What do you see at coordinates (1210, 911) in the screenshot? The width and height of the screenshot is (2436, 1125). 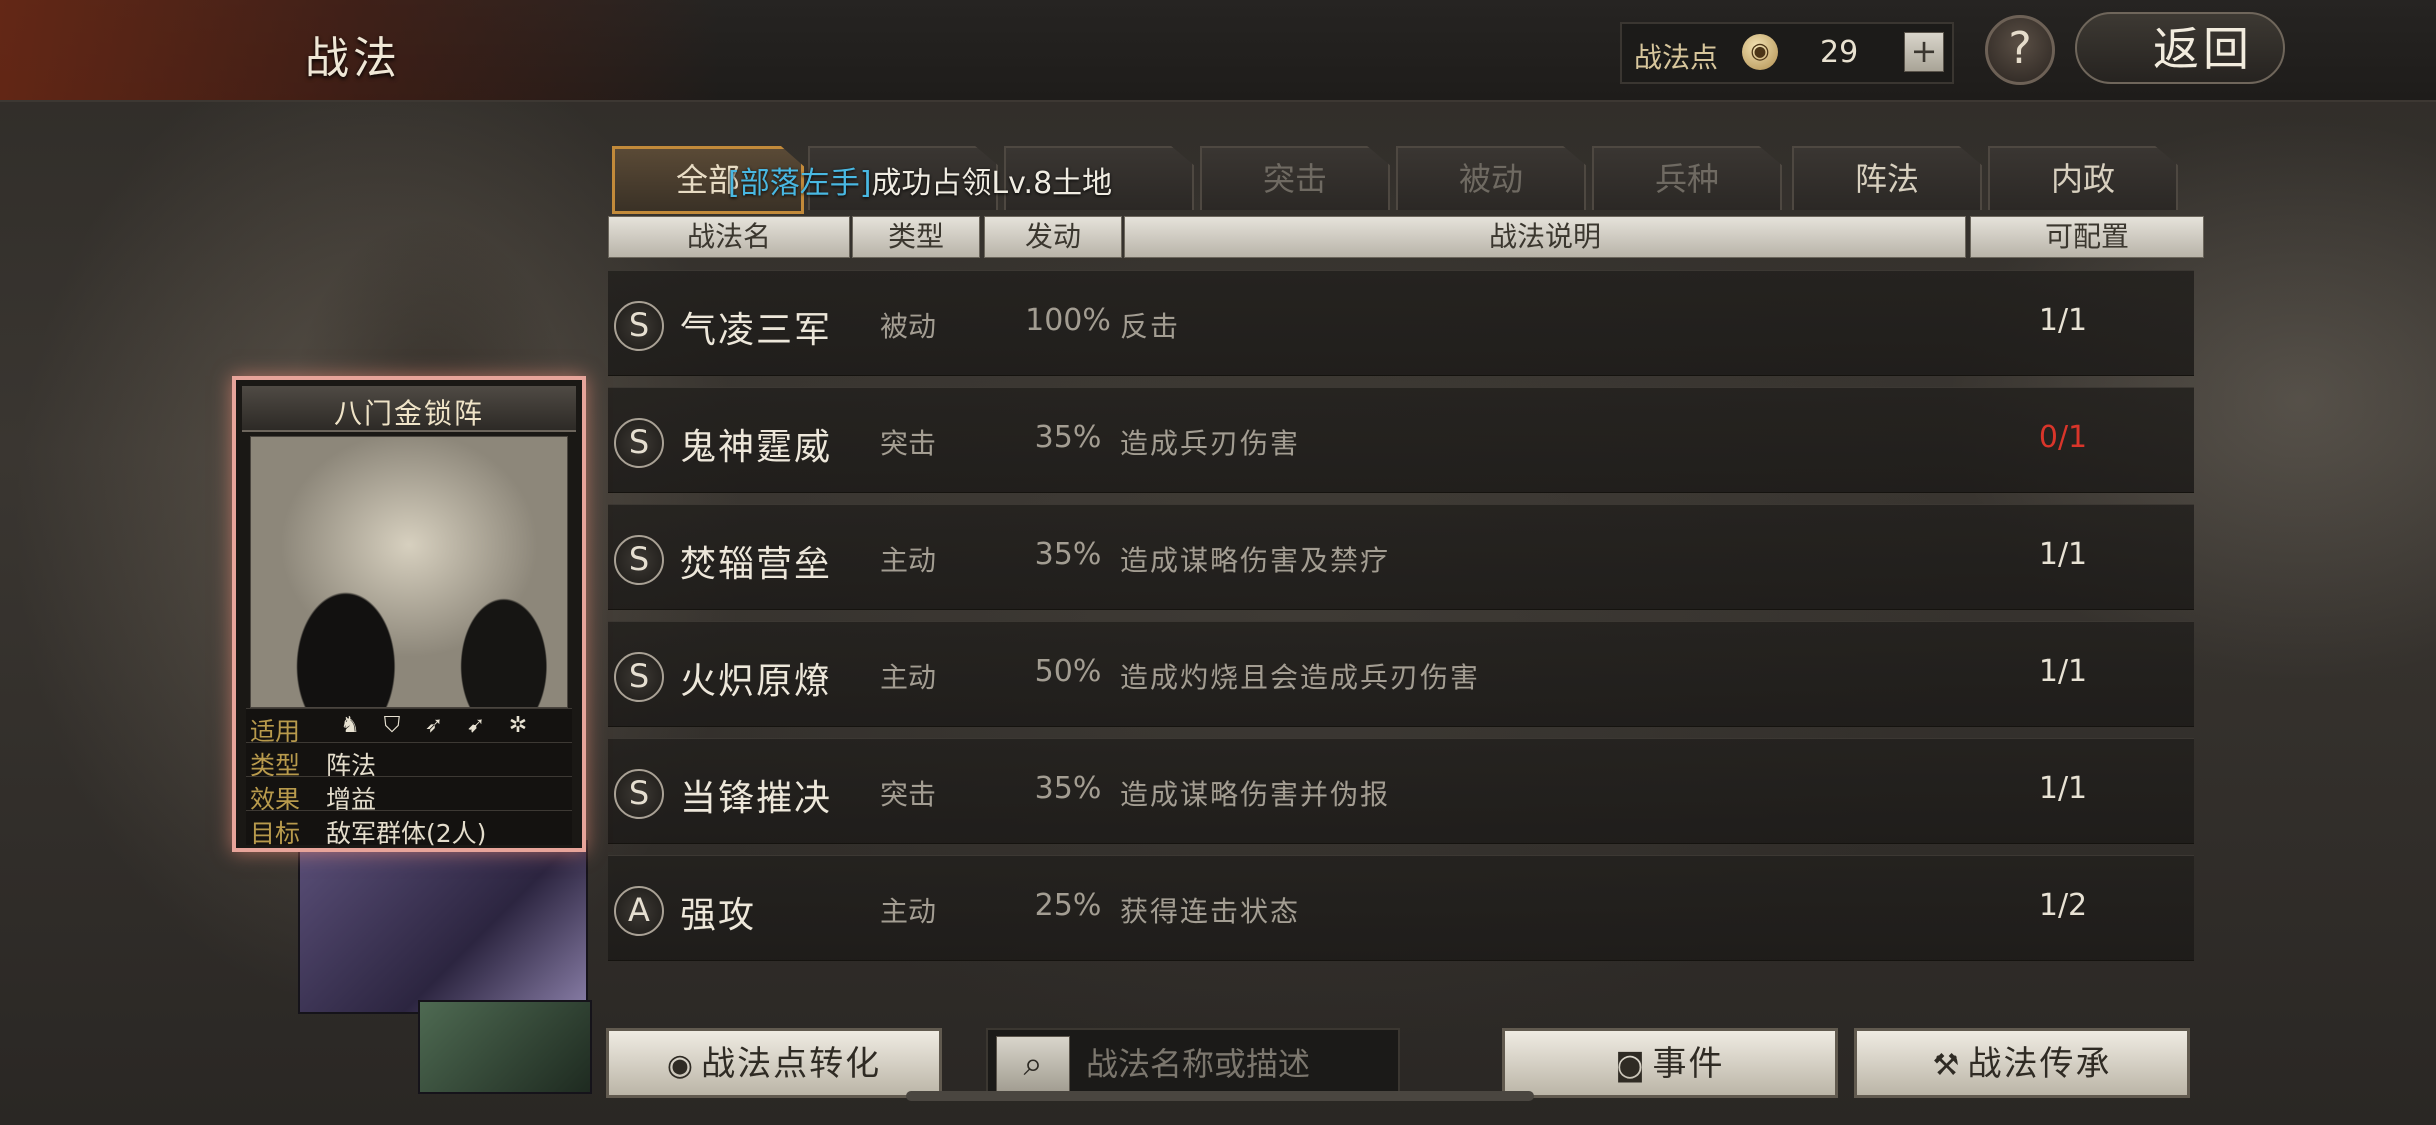 I see `skill-desc: 获得连击状态` at bounding box center [1210, 911].